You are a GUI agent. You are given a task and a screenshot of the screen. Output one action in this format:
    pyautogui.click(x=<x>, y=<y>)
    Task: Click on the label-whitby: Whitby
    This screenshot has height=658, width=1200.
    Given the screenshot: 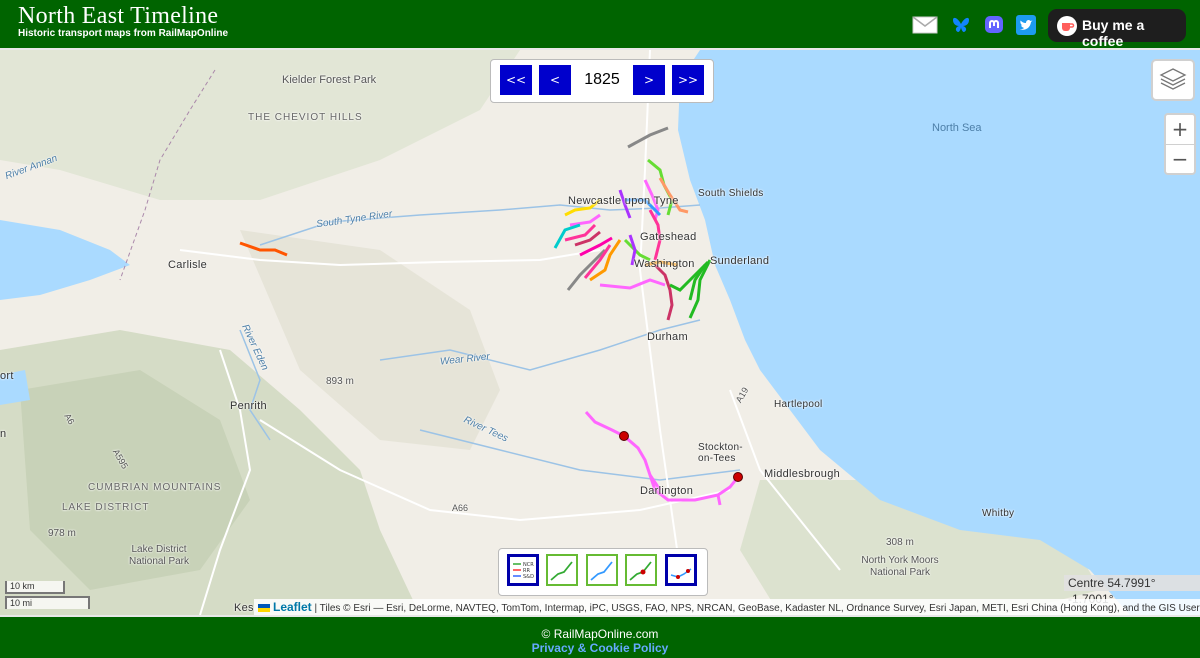 What is the action you would take?
    pyautogui.click(x=998, y=513)
    